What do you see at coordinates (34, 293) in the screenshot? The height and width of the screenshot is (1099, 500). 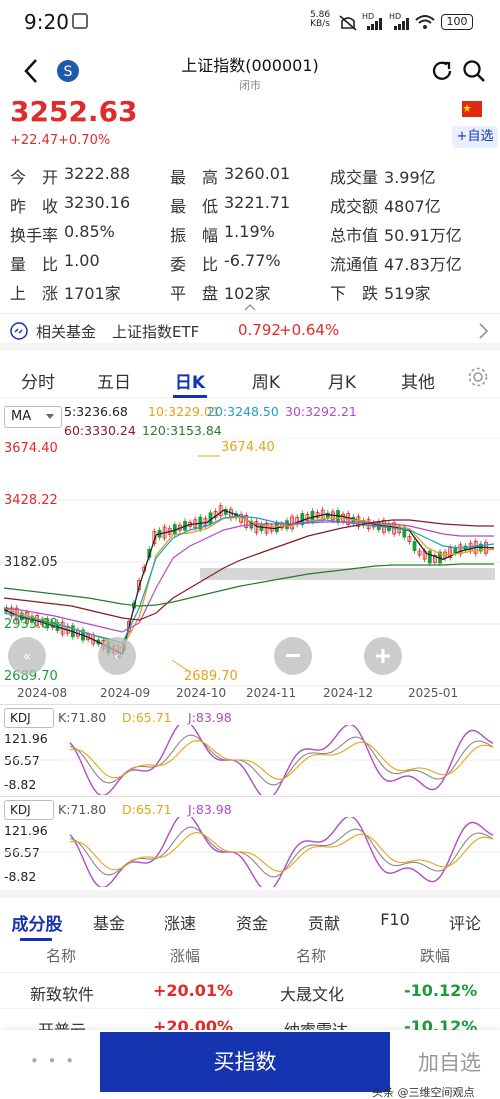 I see `quote-label: 上 涨` at bounding box center [34, 293].